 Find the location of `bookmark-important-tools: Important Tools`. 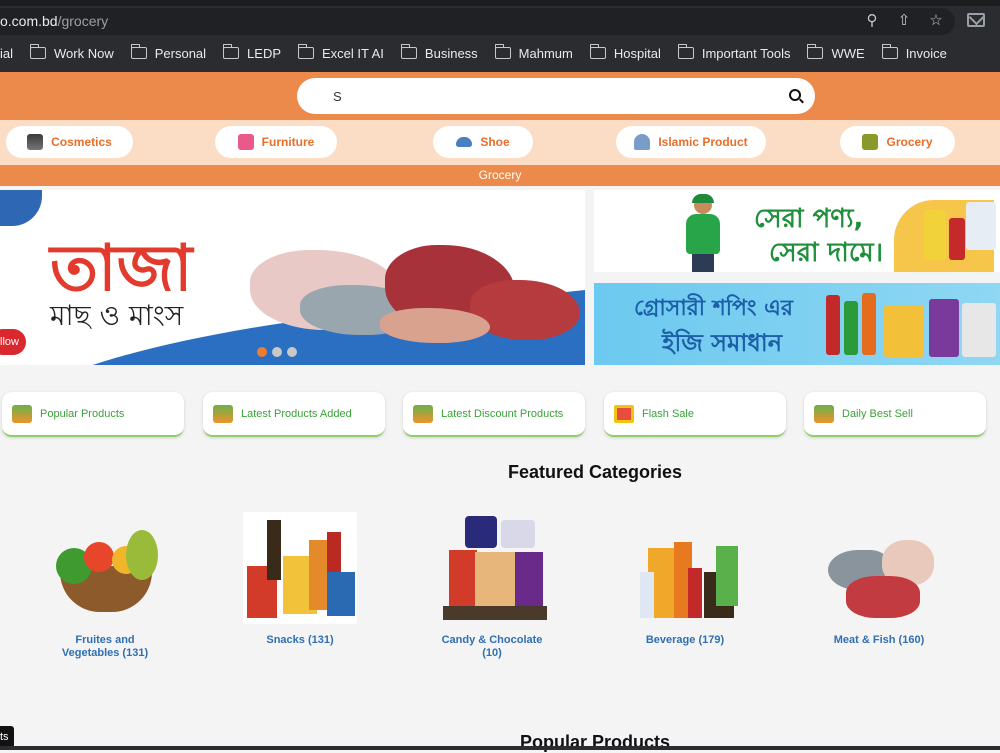

bookmark-important-tools: Important Tools is located at coordinates (734, 52).